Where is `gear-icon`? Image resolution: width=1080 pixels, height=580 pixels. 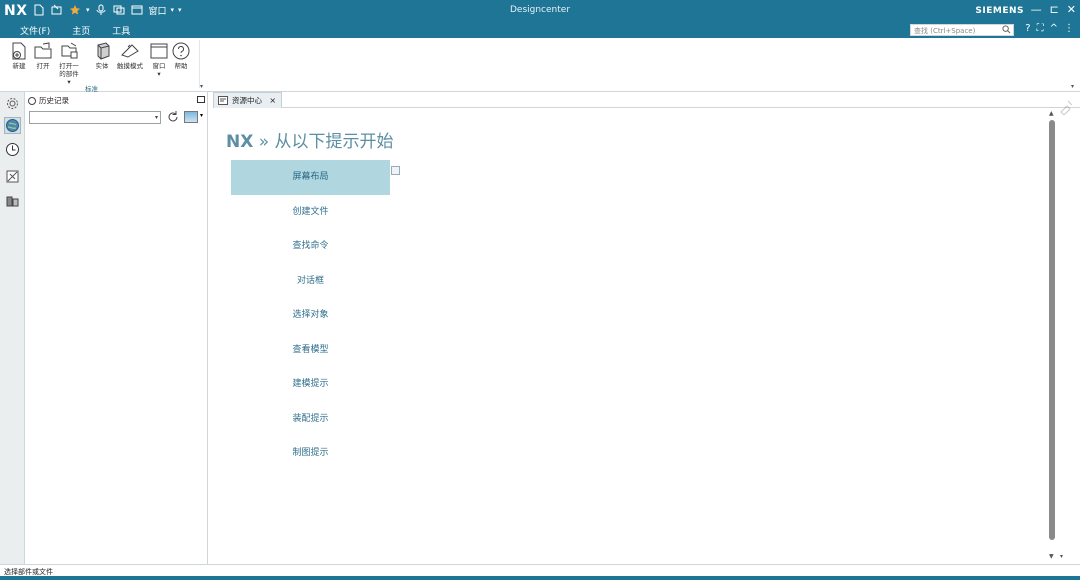 gear-icon is located at coordinates (12, 103).